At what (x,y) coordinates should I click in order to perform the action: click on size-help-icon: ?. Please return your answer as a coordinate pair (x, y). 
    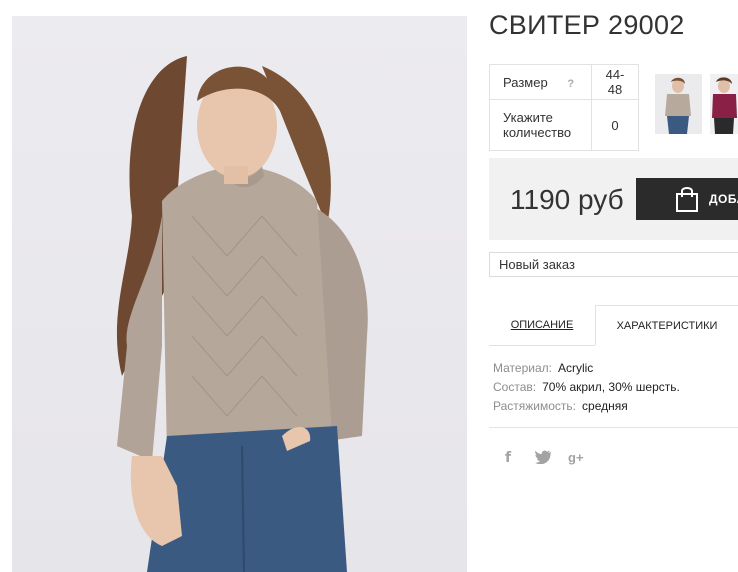
    Looking at the image, I should click on (570, 84).